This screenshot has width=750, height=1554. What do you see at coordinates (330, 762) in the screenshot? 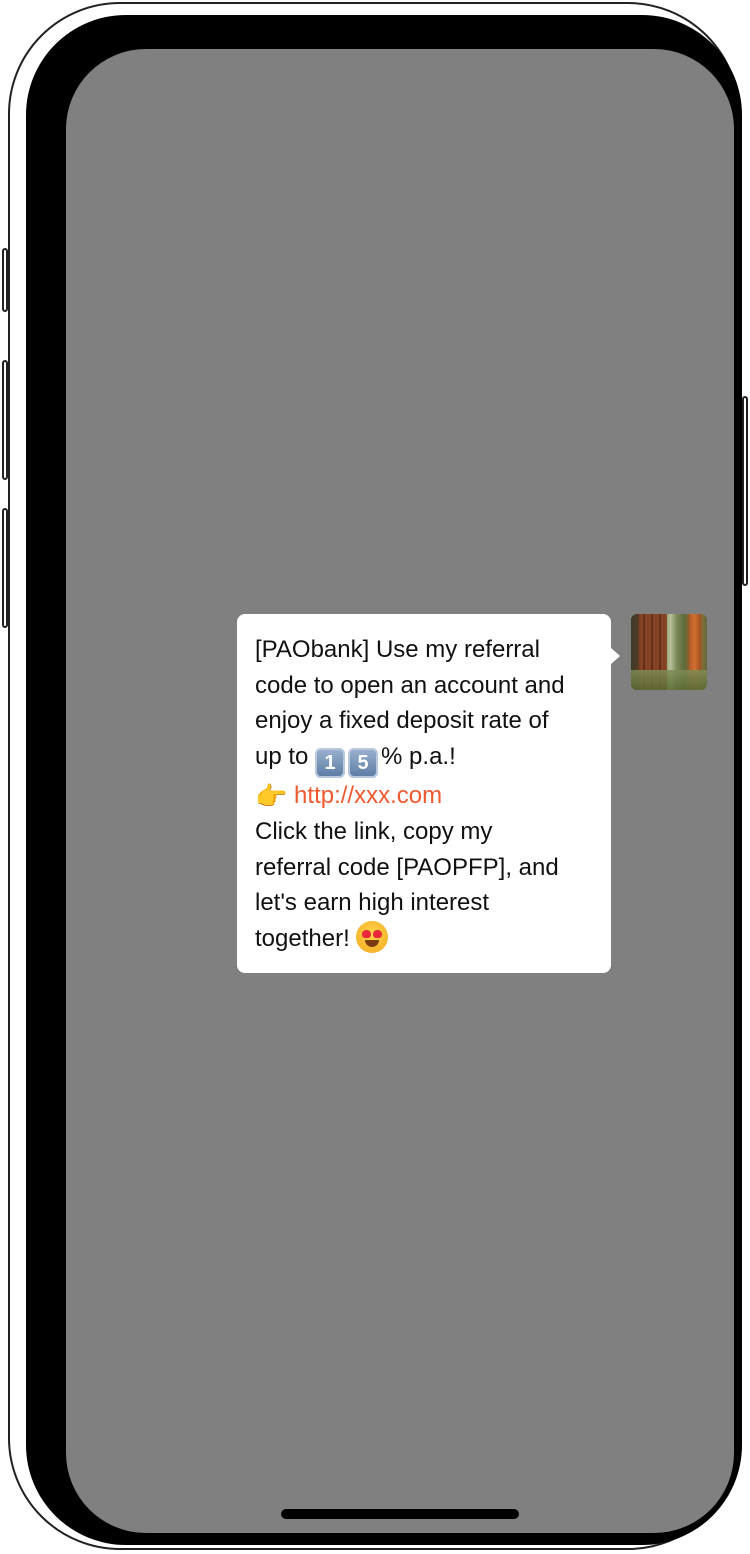
I see `keycap-one-icon: 1` at bounding box center [330, 762].